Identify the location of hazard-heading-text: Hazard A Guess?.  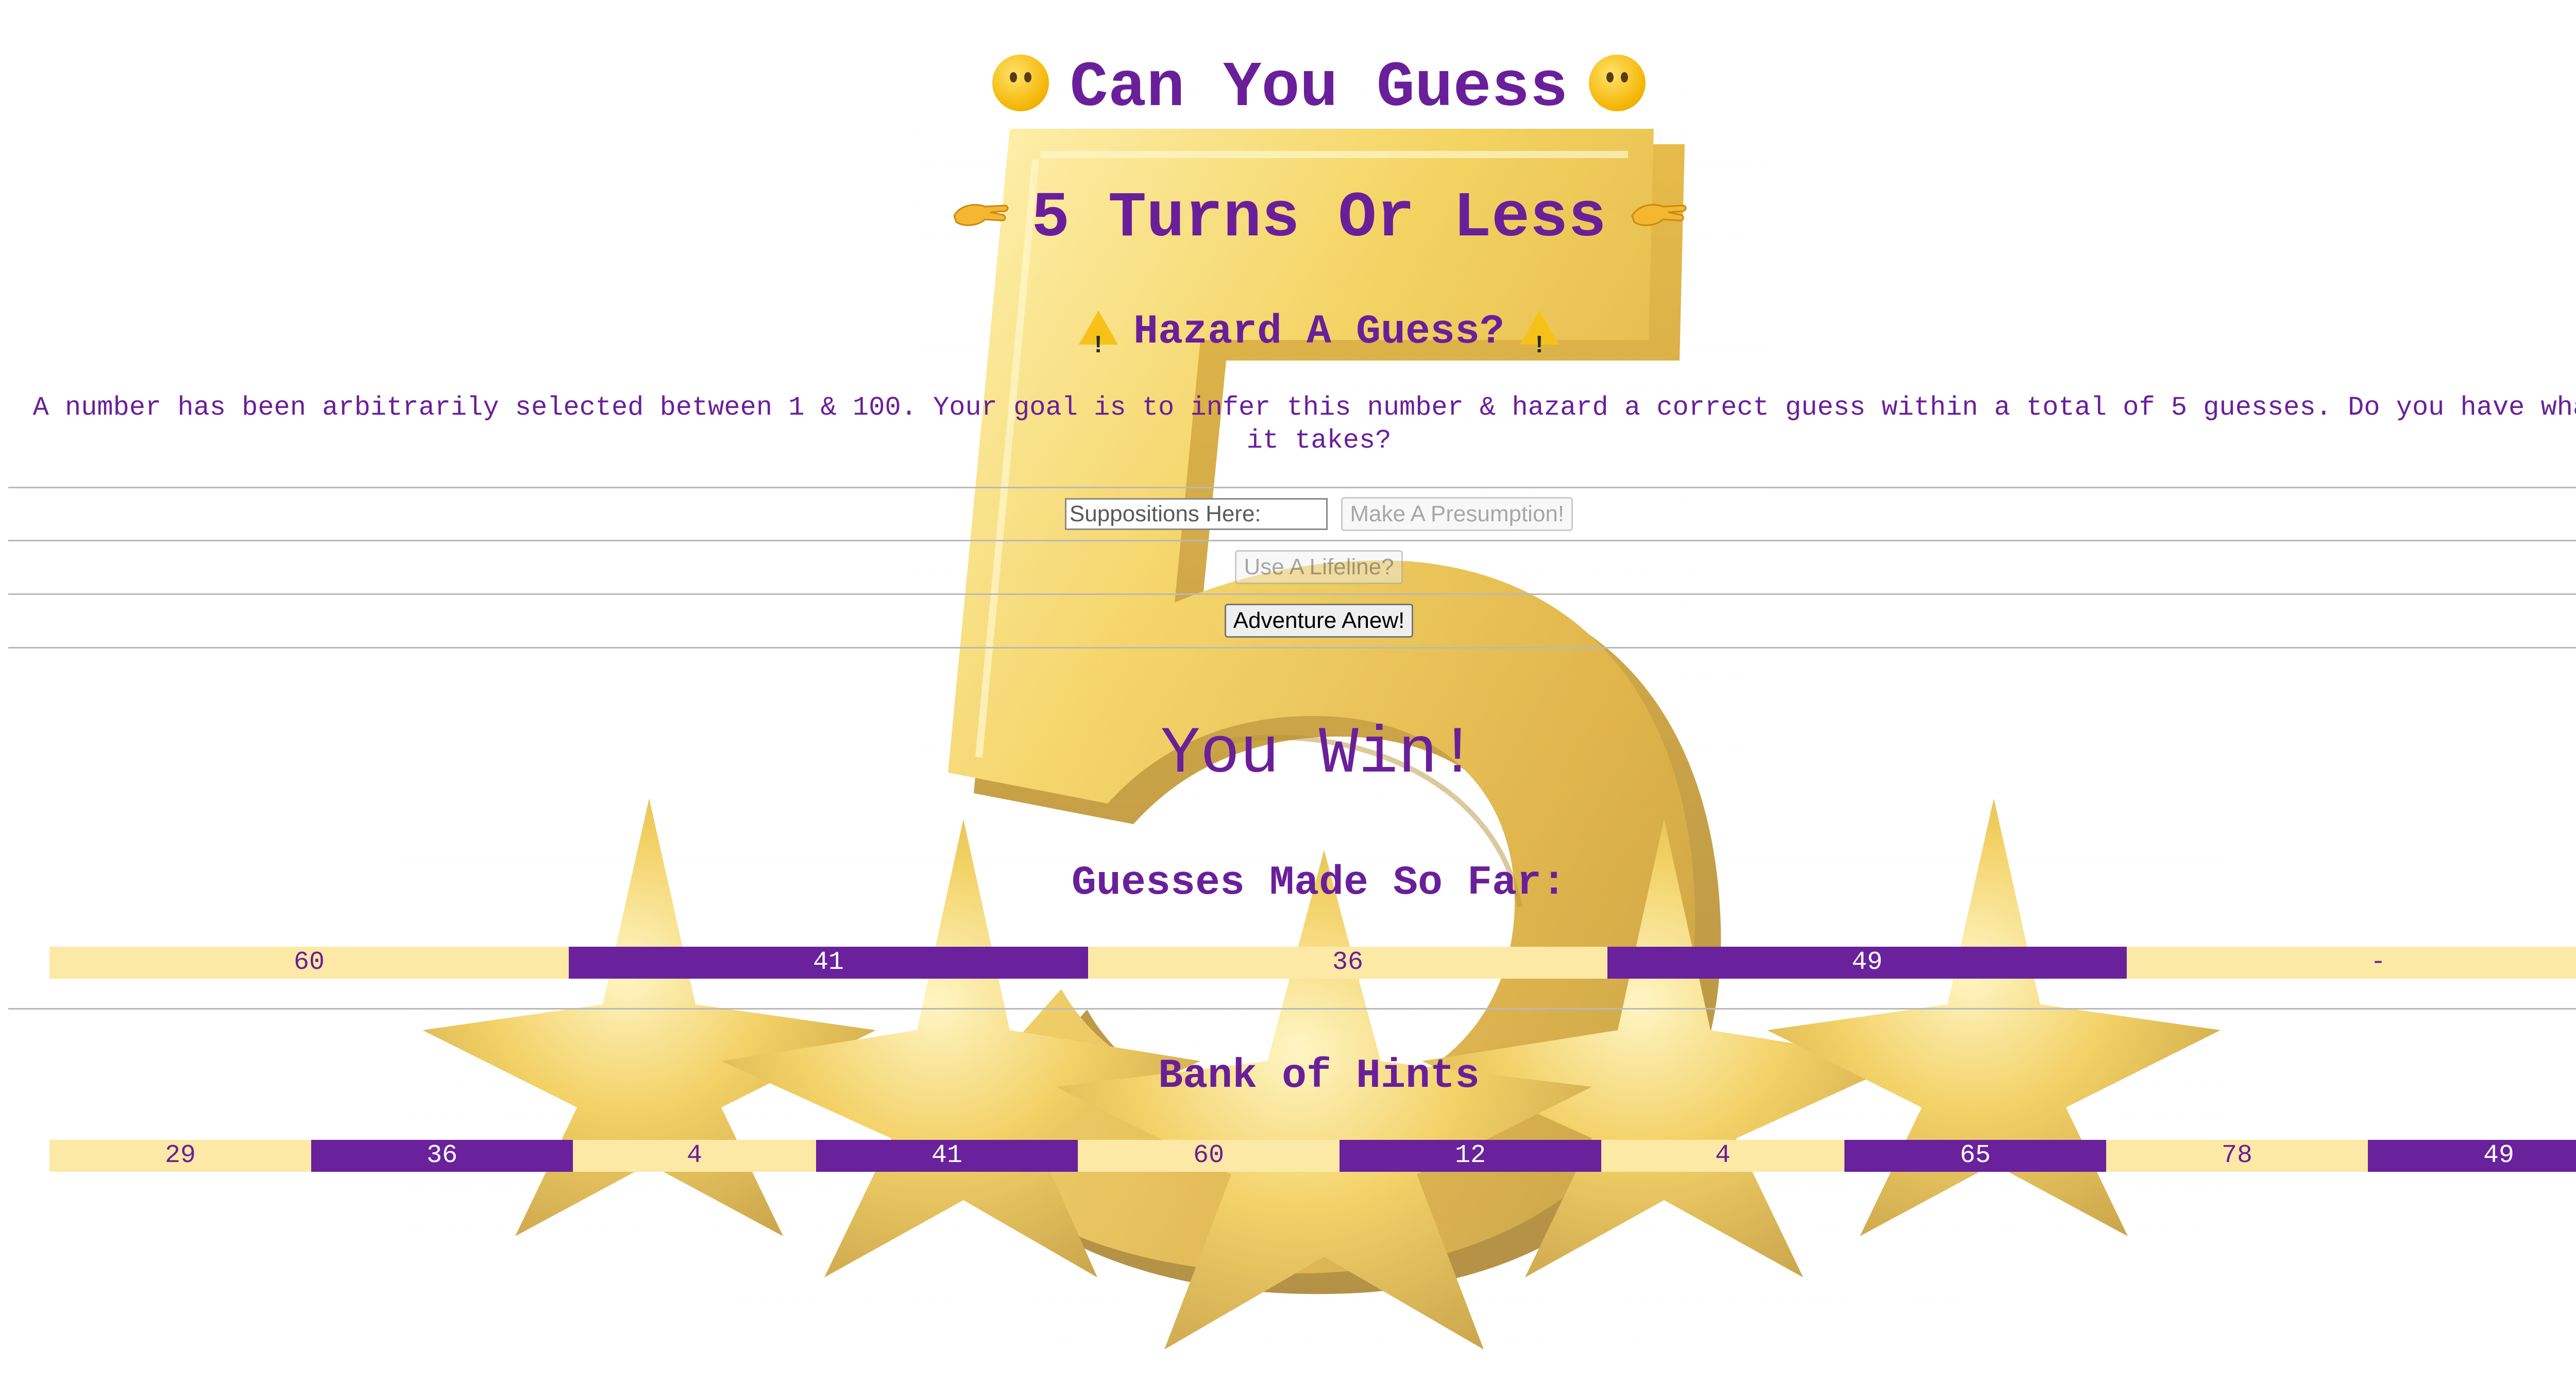
(1319, 332).